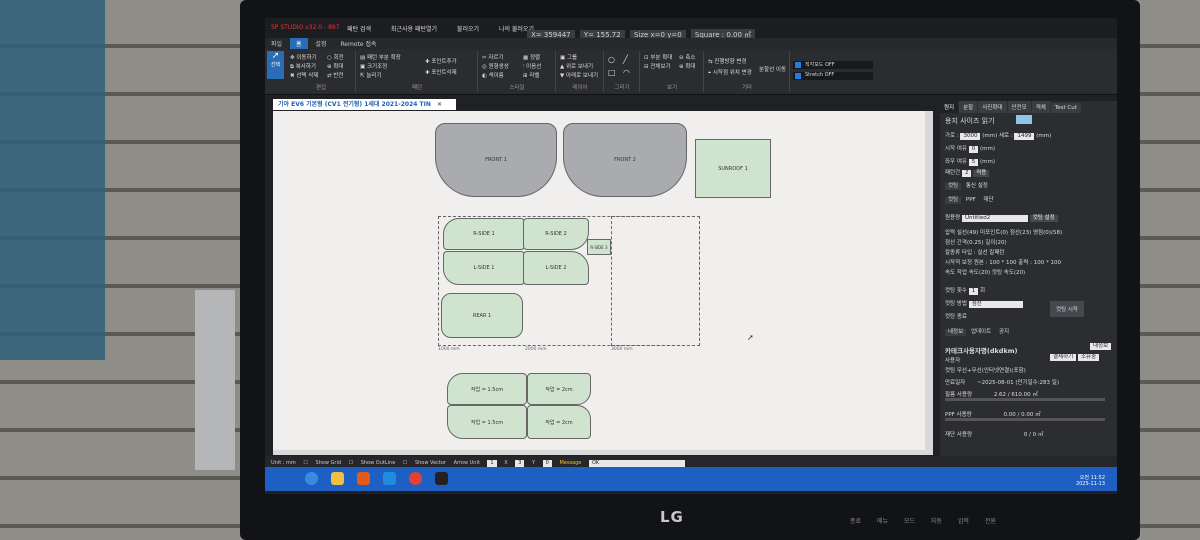  I want to click on show-vector-checkbox: ☐ Show Vector, so click(424, 462).